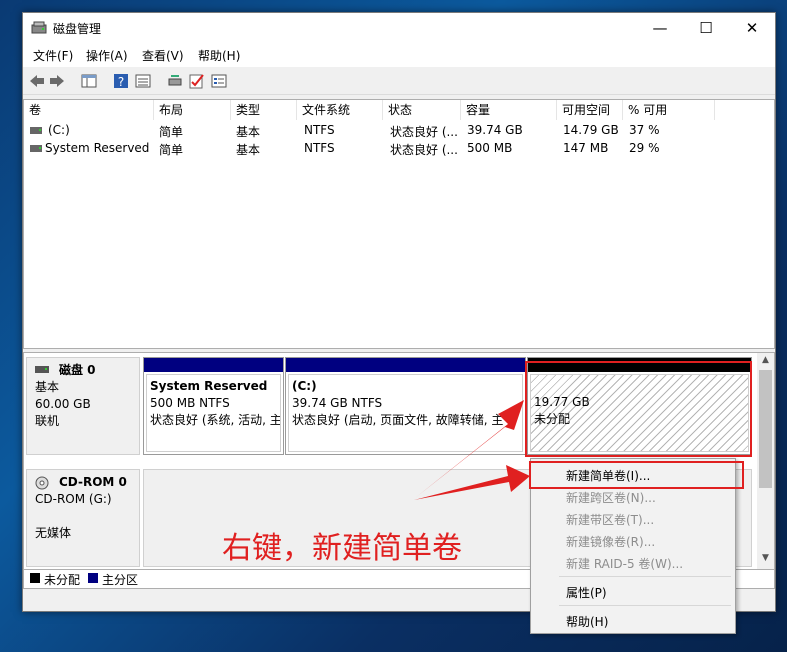  I want to click on annotation-caption: 右键，新建简单卷, so click(342, 548).